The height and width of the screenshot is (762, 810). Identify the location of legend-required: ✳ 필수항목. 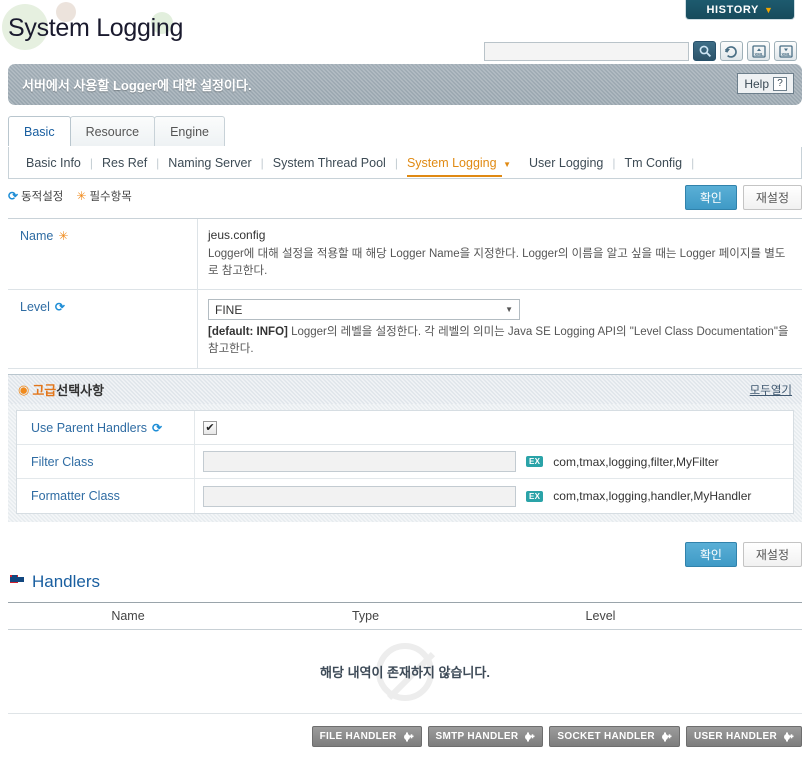
(103, 196).